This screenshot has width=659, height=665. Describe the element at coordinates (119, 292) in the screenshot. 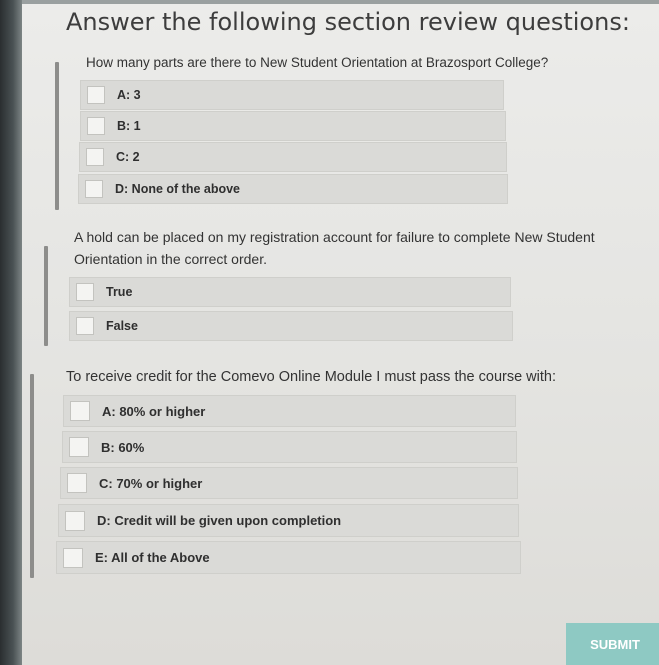

I see `q2-option-true-label: True` at that location.